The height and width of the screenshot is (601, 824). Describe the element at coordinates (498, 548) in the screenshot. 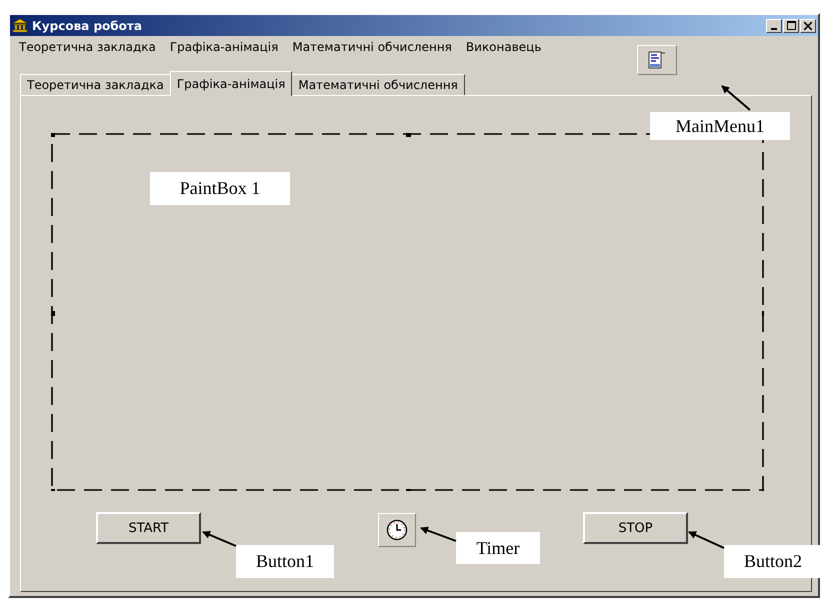

I see `callout-label: Timer` at that location.